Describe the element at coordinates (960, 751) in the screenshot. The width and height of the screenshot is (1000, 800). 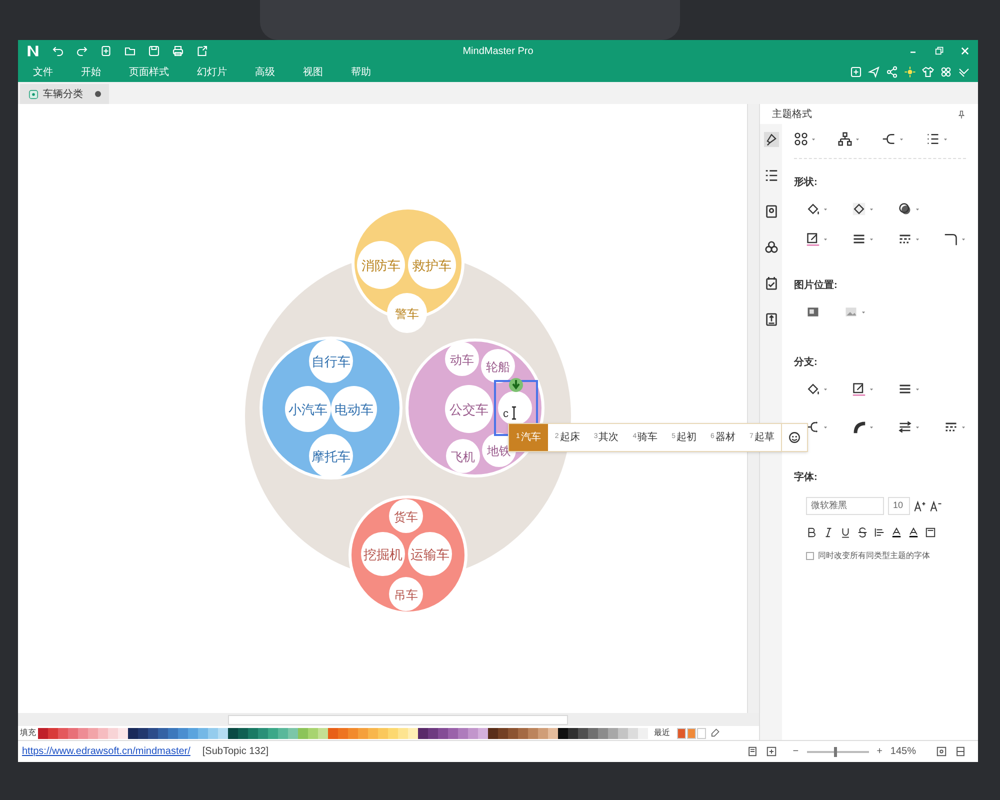
I see `fullscreen-icon` at that location.